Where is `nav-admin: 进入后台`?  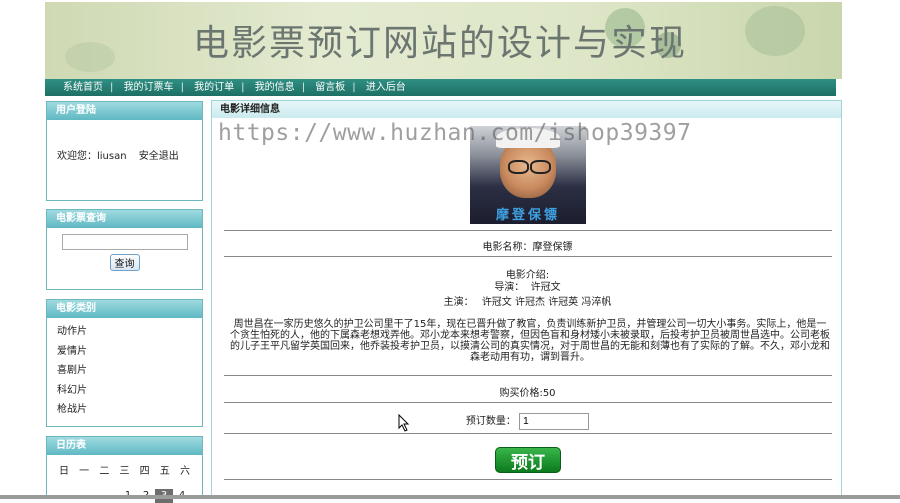 nav-admin: 进入后台 is located at coordinates (386, 87).